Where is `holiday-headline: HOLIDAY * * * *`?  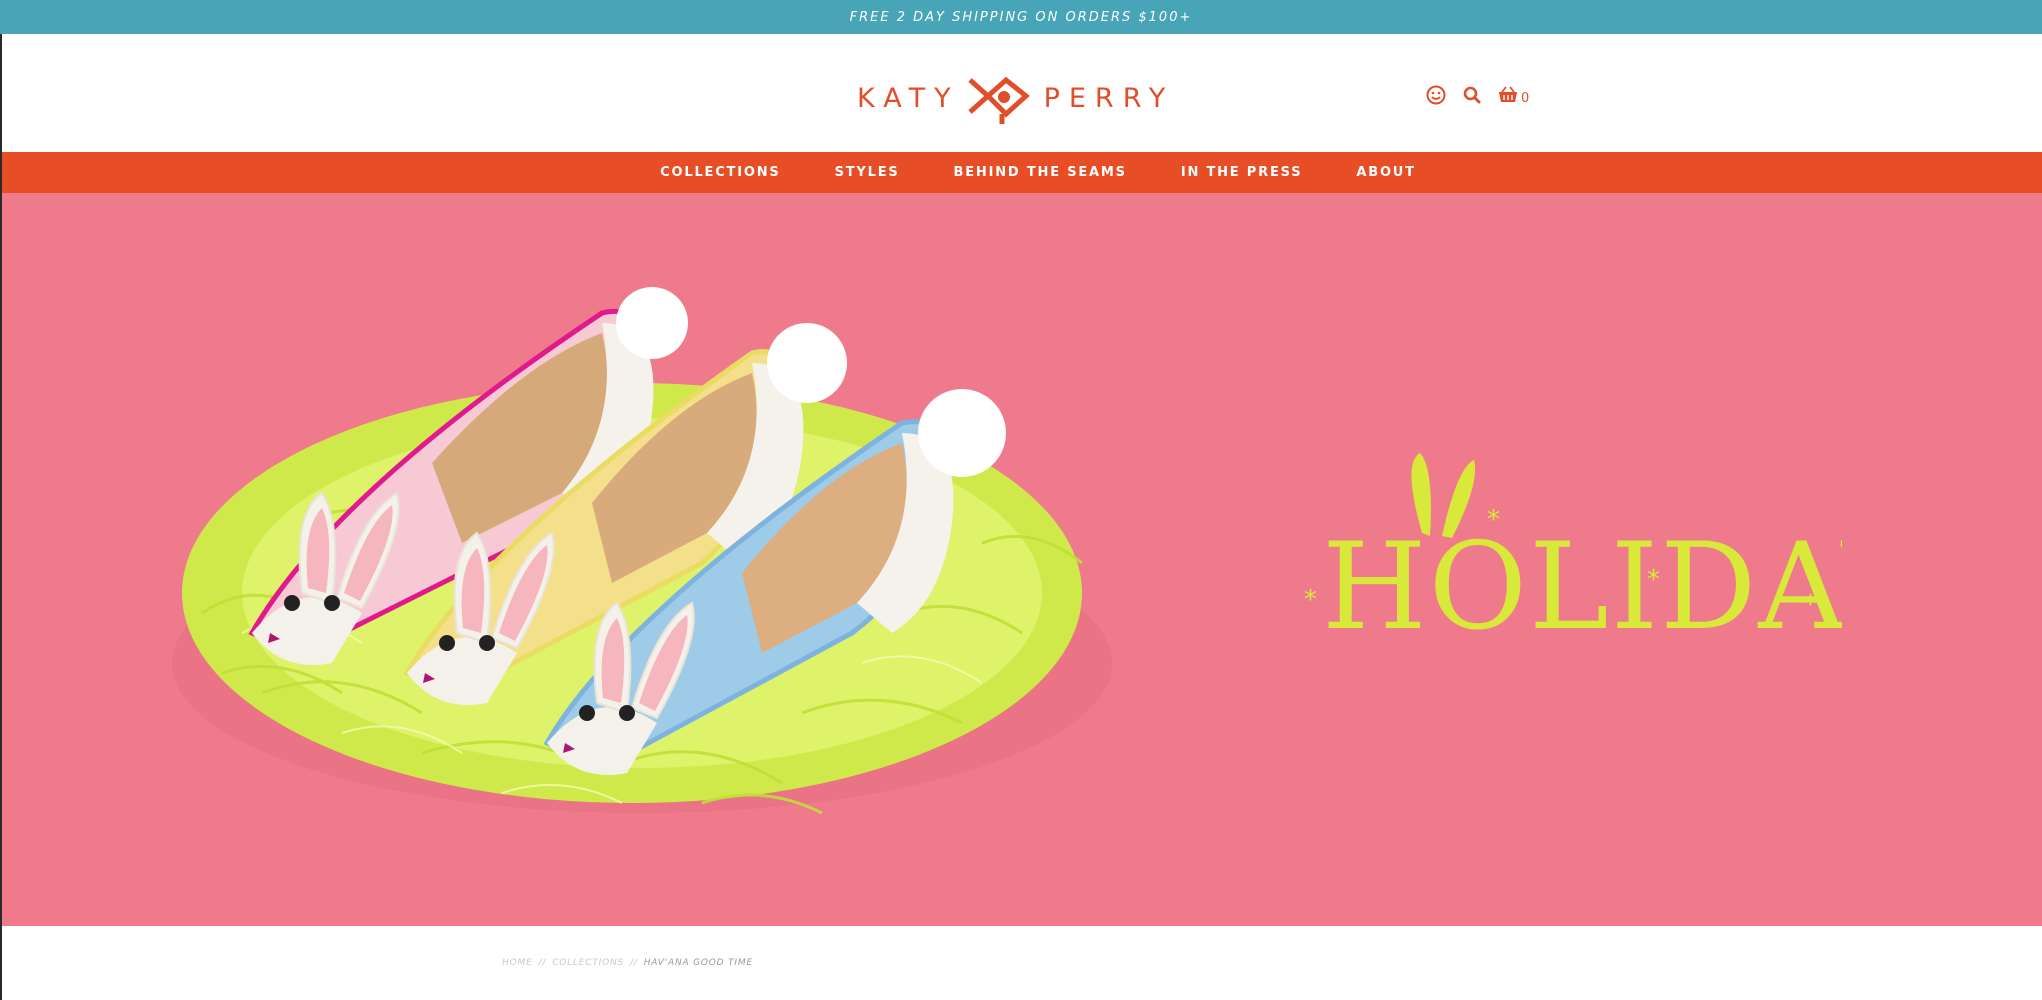
holiday-headline: HOLIDAY * * * * is located at coordinates (1573, 550).